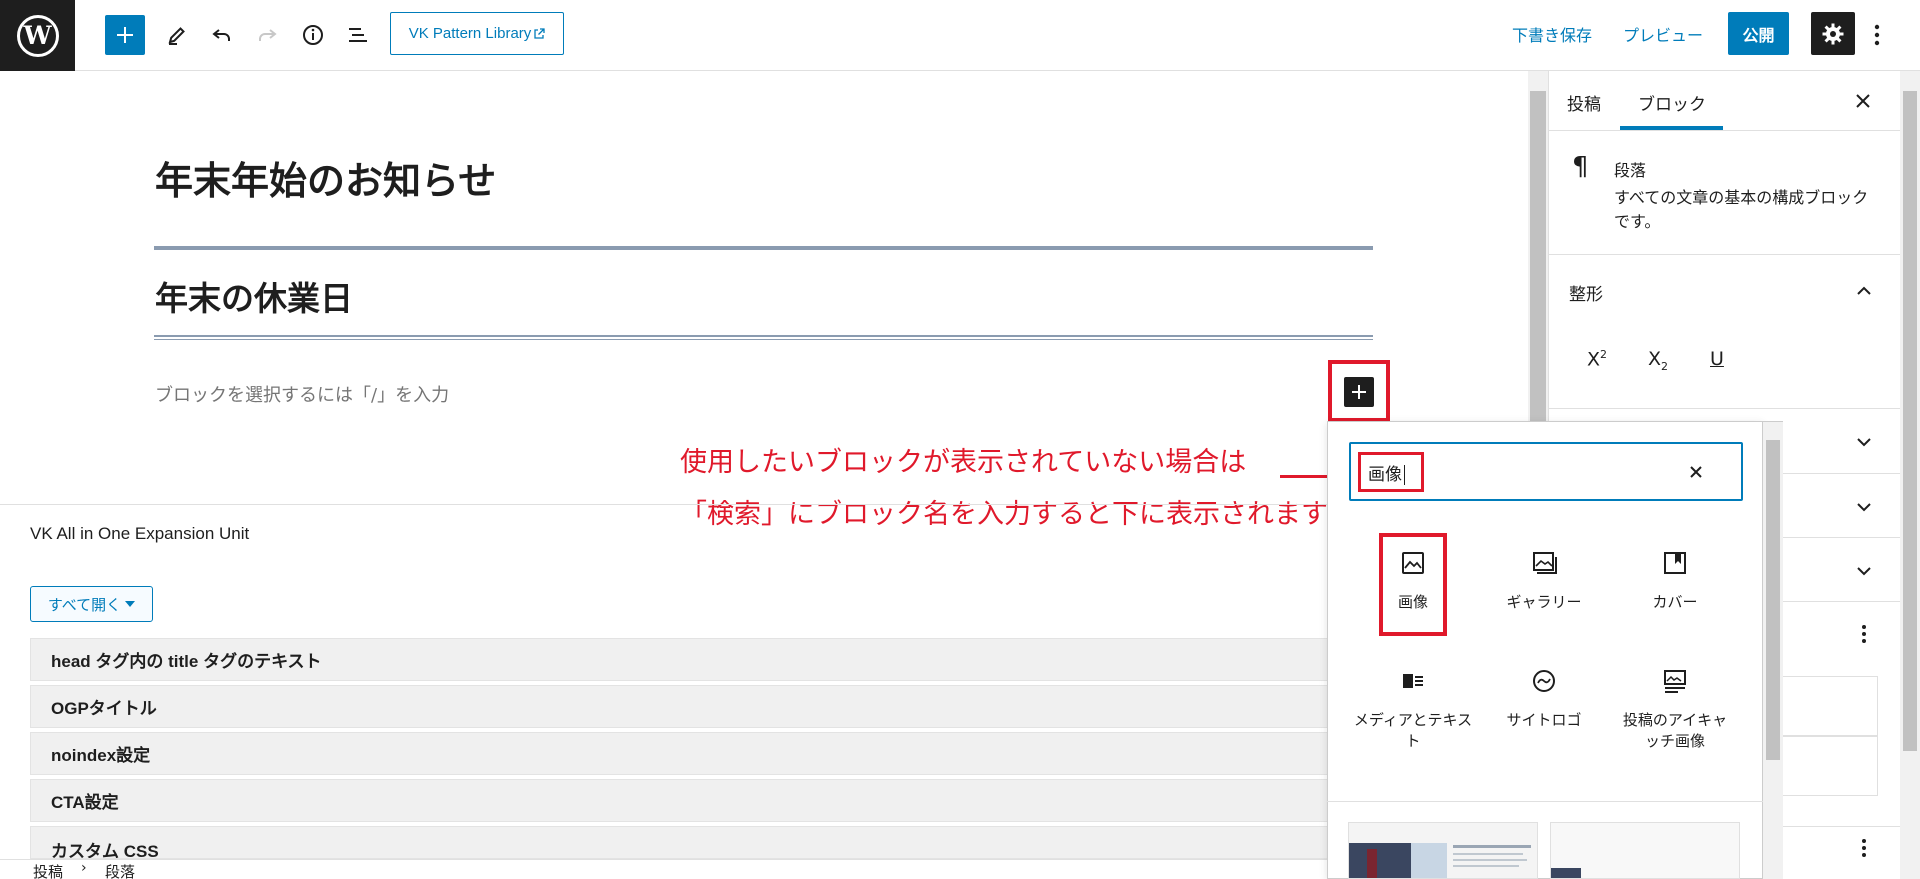 The image size is (1920, 879). What do you see at coordinates (685, 753) in the screenshot?
I see `metabox-row-noindex: noindex設定` at bounding box center [685, 753].